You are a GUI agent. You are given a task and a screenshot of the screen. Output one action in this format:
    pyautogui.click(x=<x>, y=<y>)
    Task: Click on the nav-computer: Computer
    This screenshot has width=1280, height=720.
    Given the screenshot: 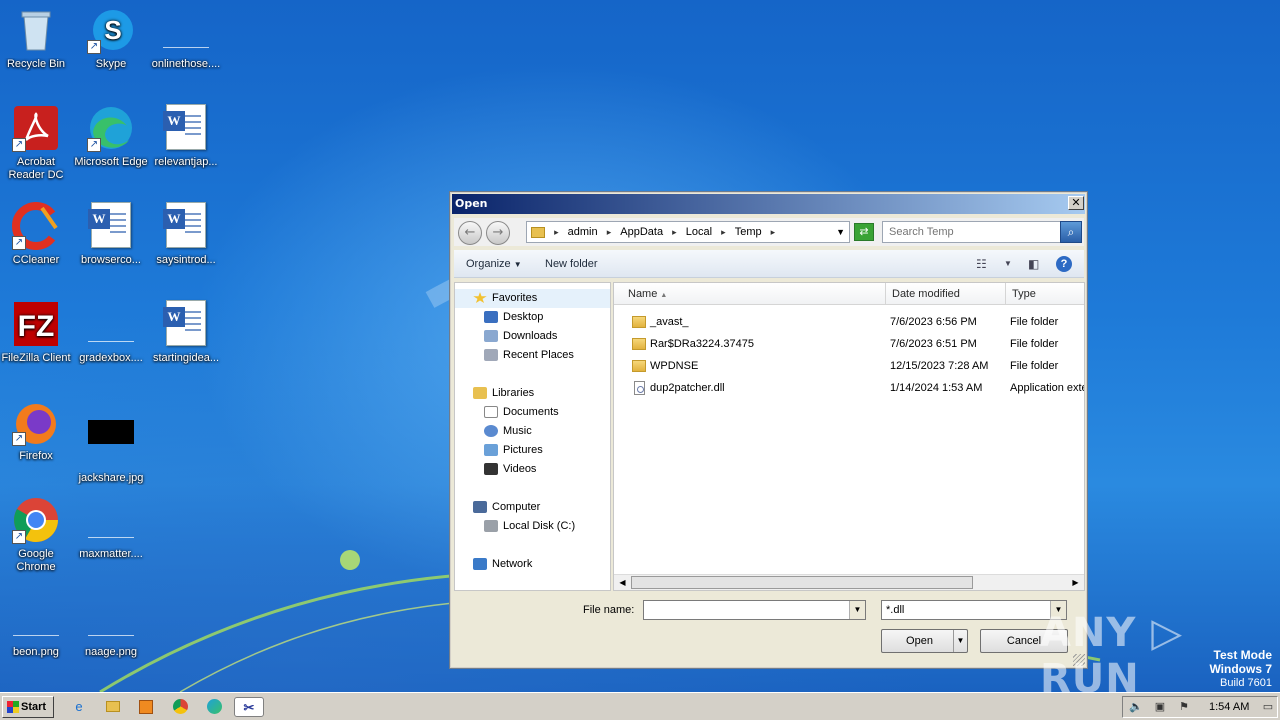 What is the action you would take?
    pyautogui.click(x=506, y=507)
    